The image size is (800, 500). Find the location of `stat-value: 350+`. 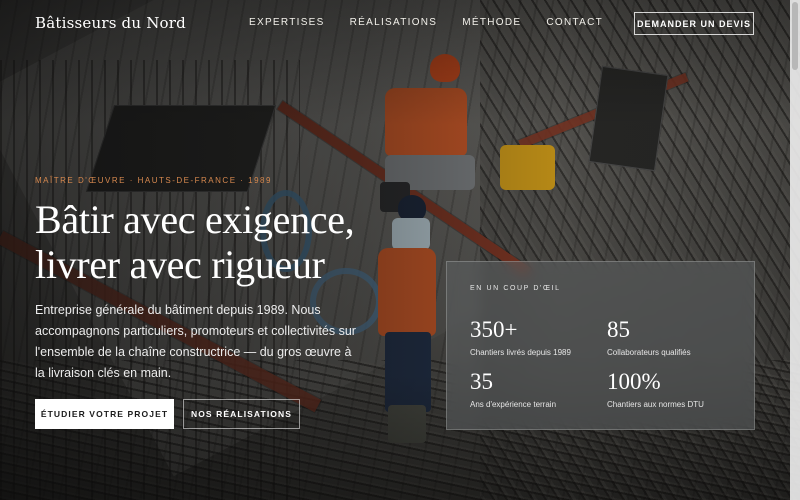

stat-value: 350+ is located at coordinates (494, 329).